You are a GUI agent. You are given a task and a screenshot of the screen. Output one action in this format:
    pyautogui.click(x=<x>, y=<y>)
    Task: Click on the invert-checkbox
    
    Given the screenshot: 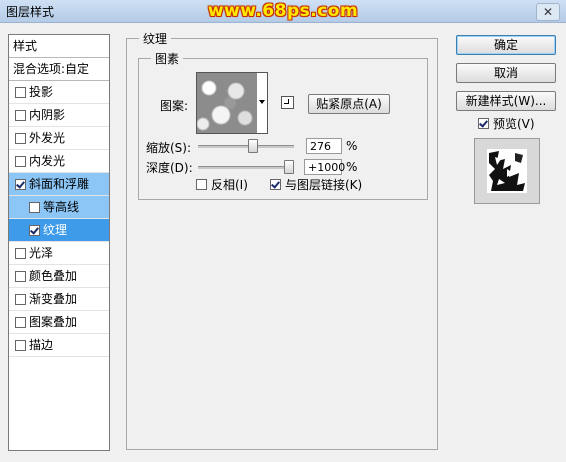 What is the action you would take?
    pyautogui.click(x=201, y=184)
    